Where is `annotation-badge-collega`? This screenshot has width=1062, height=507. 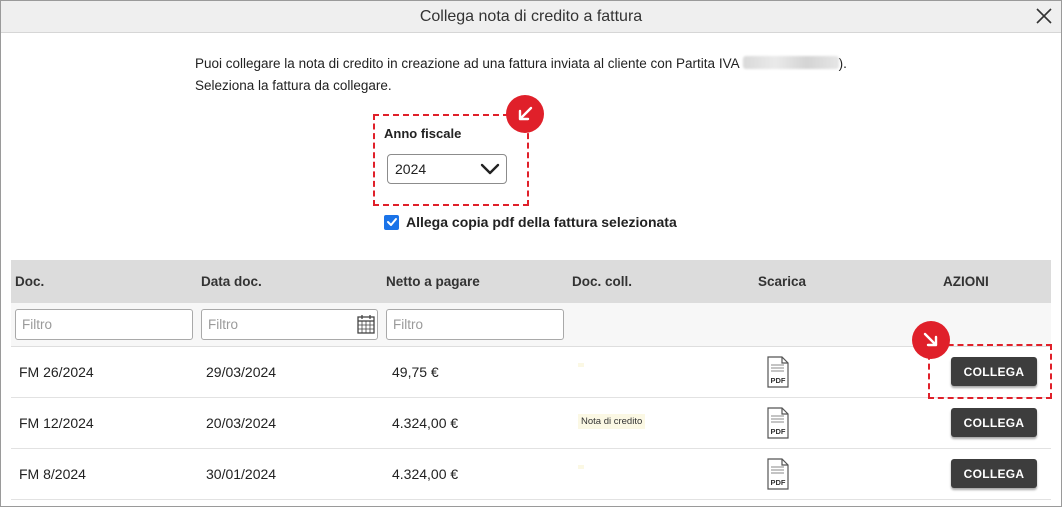
annotation-badge-collega is located at coordinates (931, 340).